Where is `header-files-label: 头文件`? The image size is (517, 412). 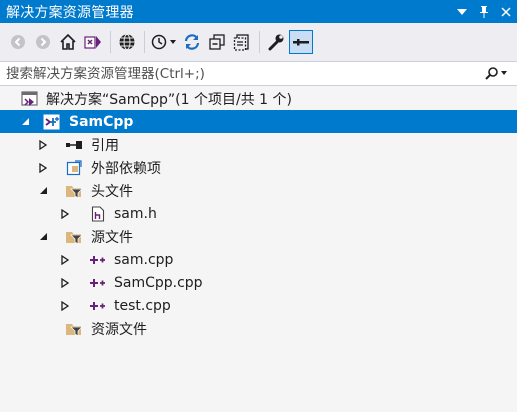
header-files-label: 头文件 is located at coordinates (112, 191).